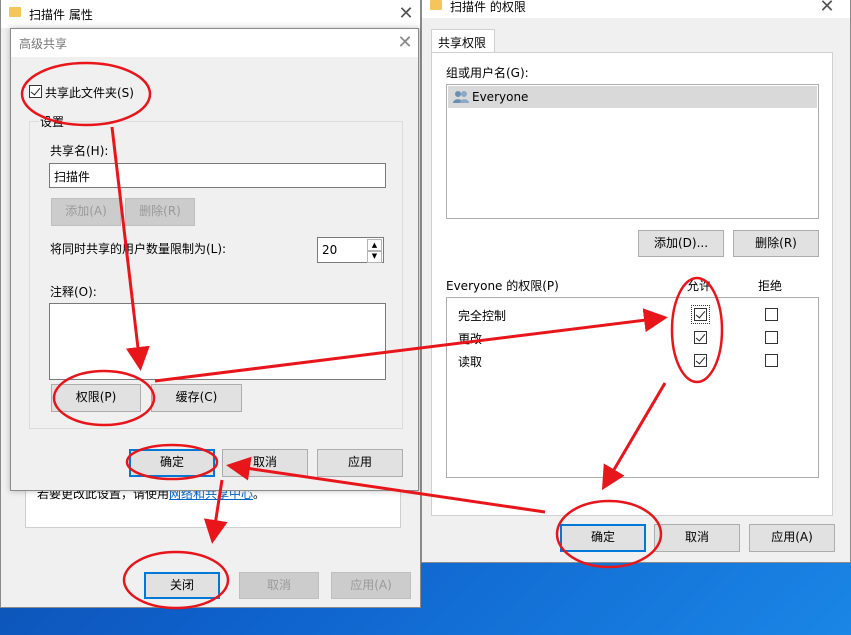  Describe the element at coordinates (632, 151) in the screenshot. I see `users-listbox: Everyone` at that location.